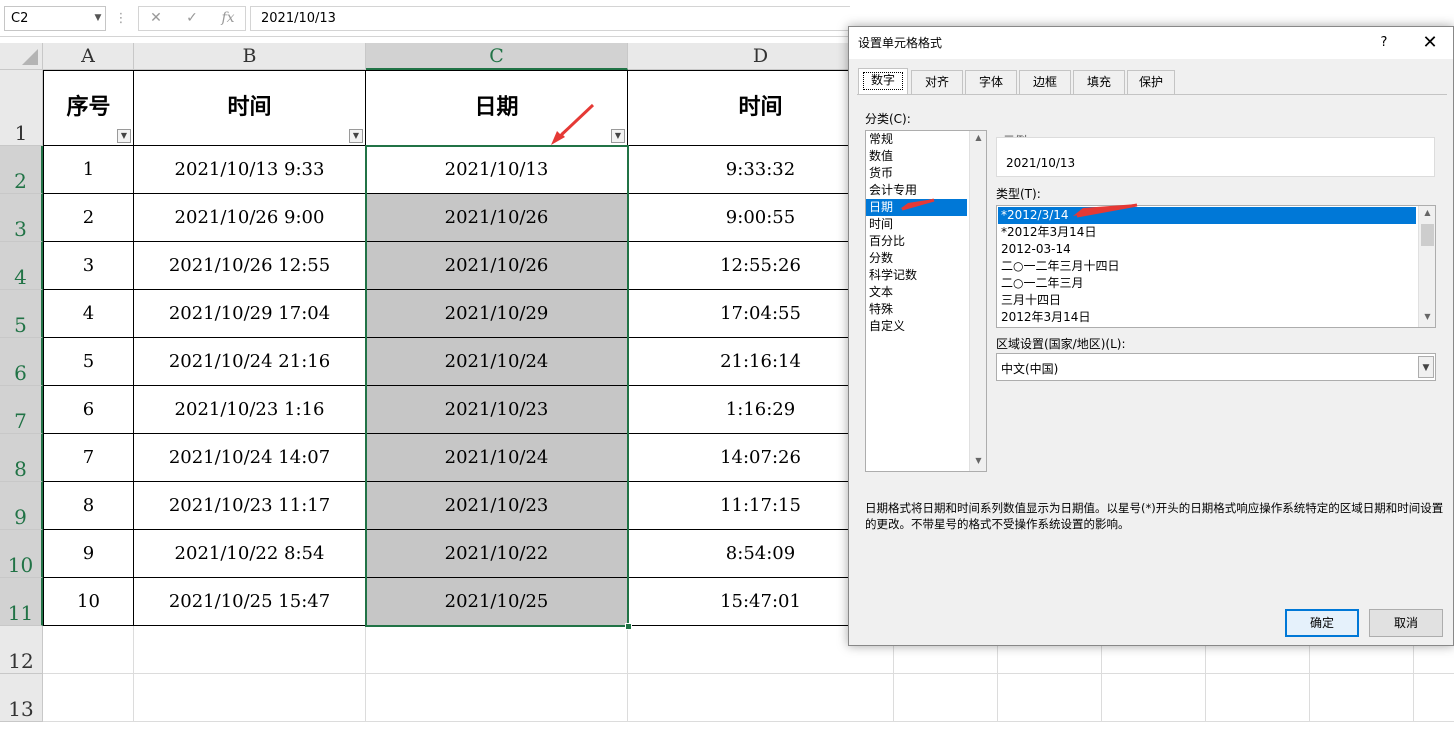  I want to click on category-item: 常规, so click(916, 139).